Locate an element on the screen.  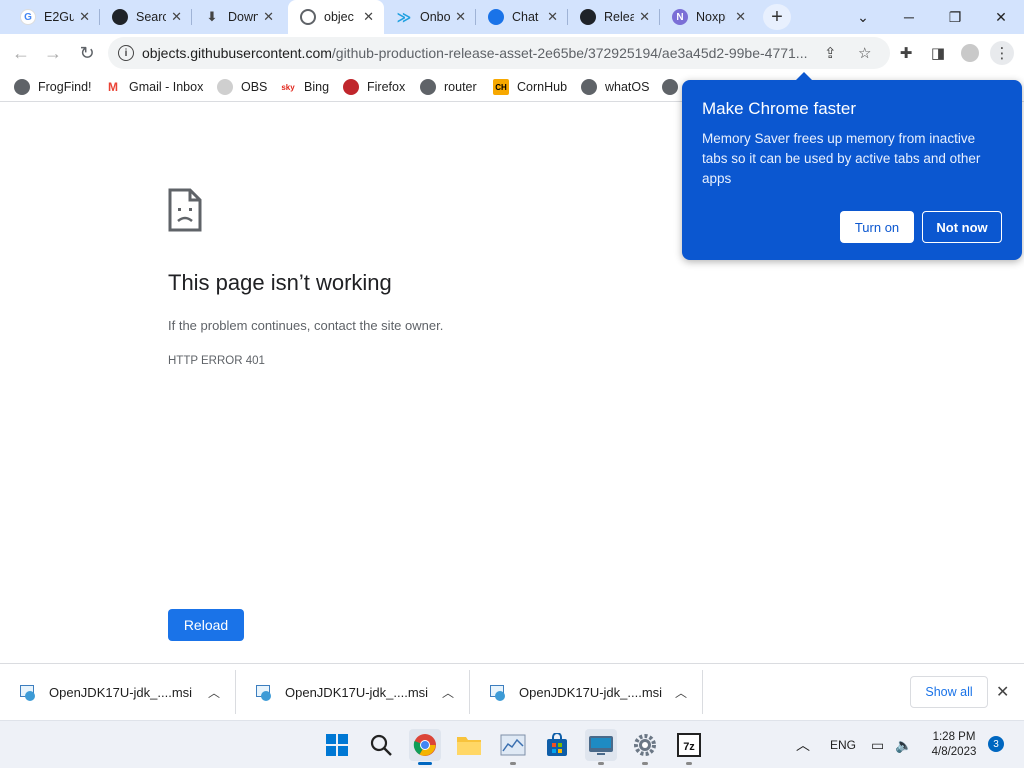
nox-icon: N is located at coordinates (680, 17).